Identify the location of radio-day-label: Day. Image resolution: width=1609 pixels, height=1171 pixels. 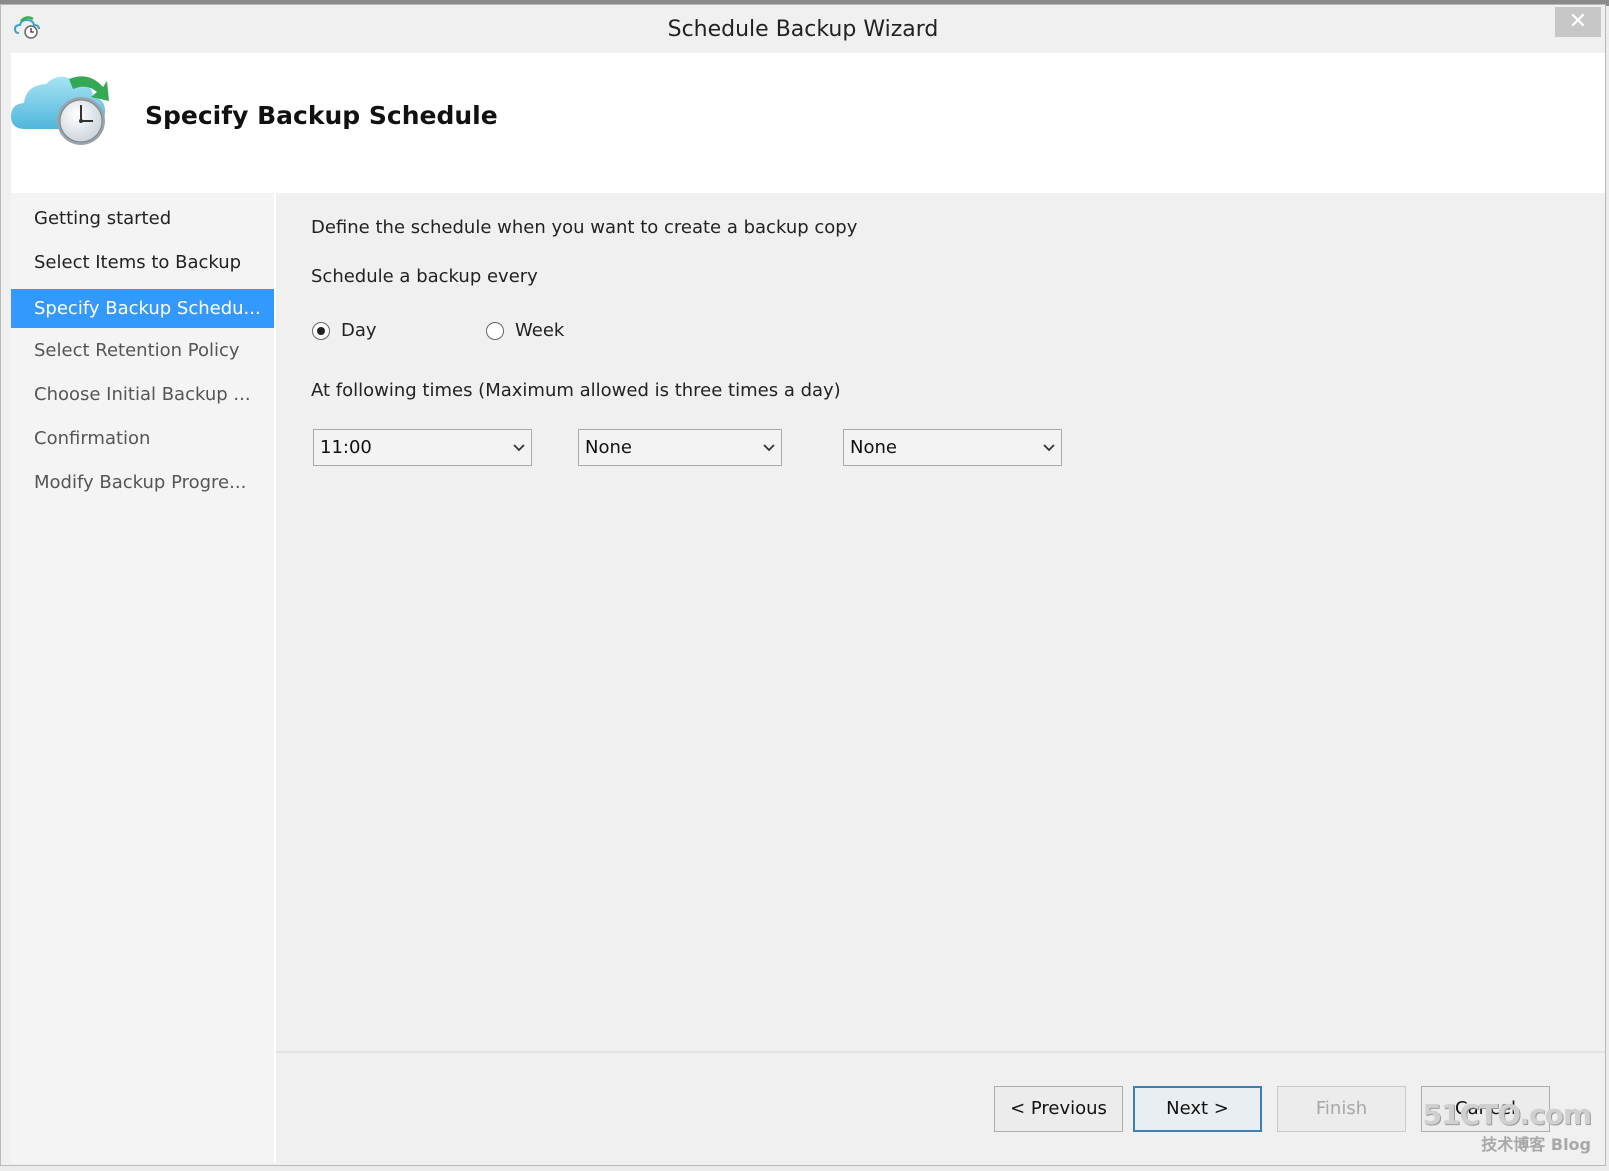
(359, 330).